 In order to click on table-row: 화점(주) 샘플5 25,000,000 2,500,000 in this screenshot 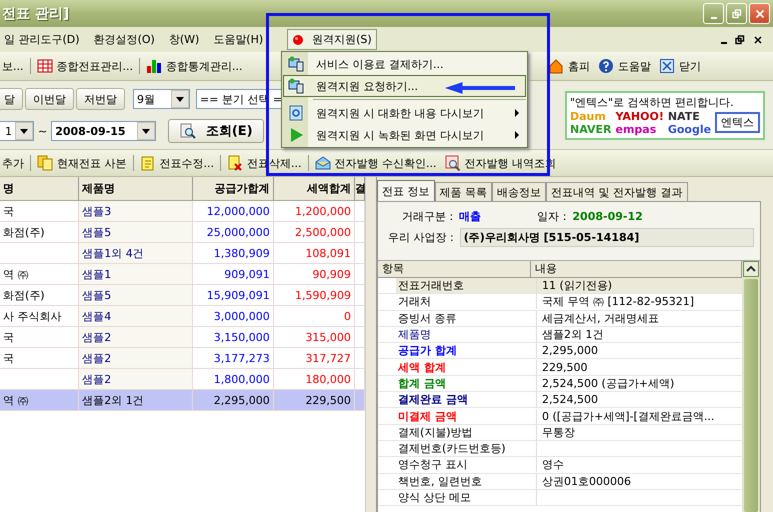, I will do `click(182, 232)`.